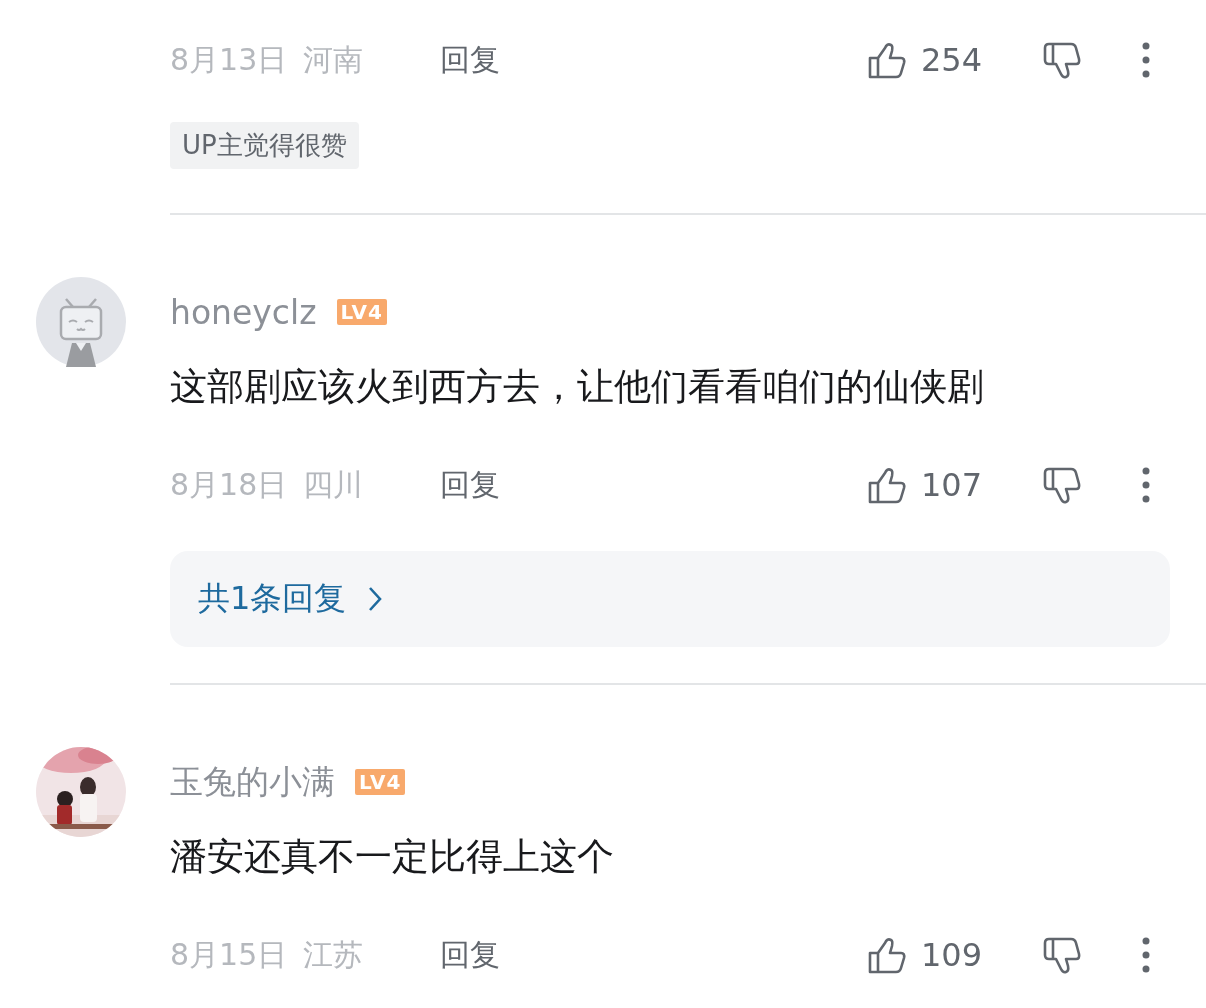 The image size is (1206, 1008). What do you see at coordinates (229, 954) in the screenshot?
I see `comment-date: 8月15日` at bounding box center [229, 954].